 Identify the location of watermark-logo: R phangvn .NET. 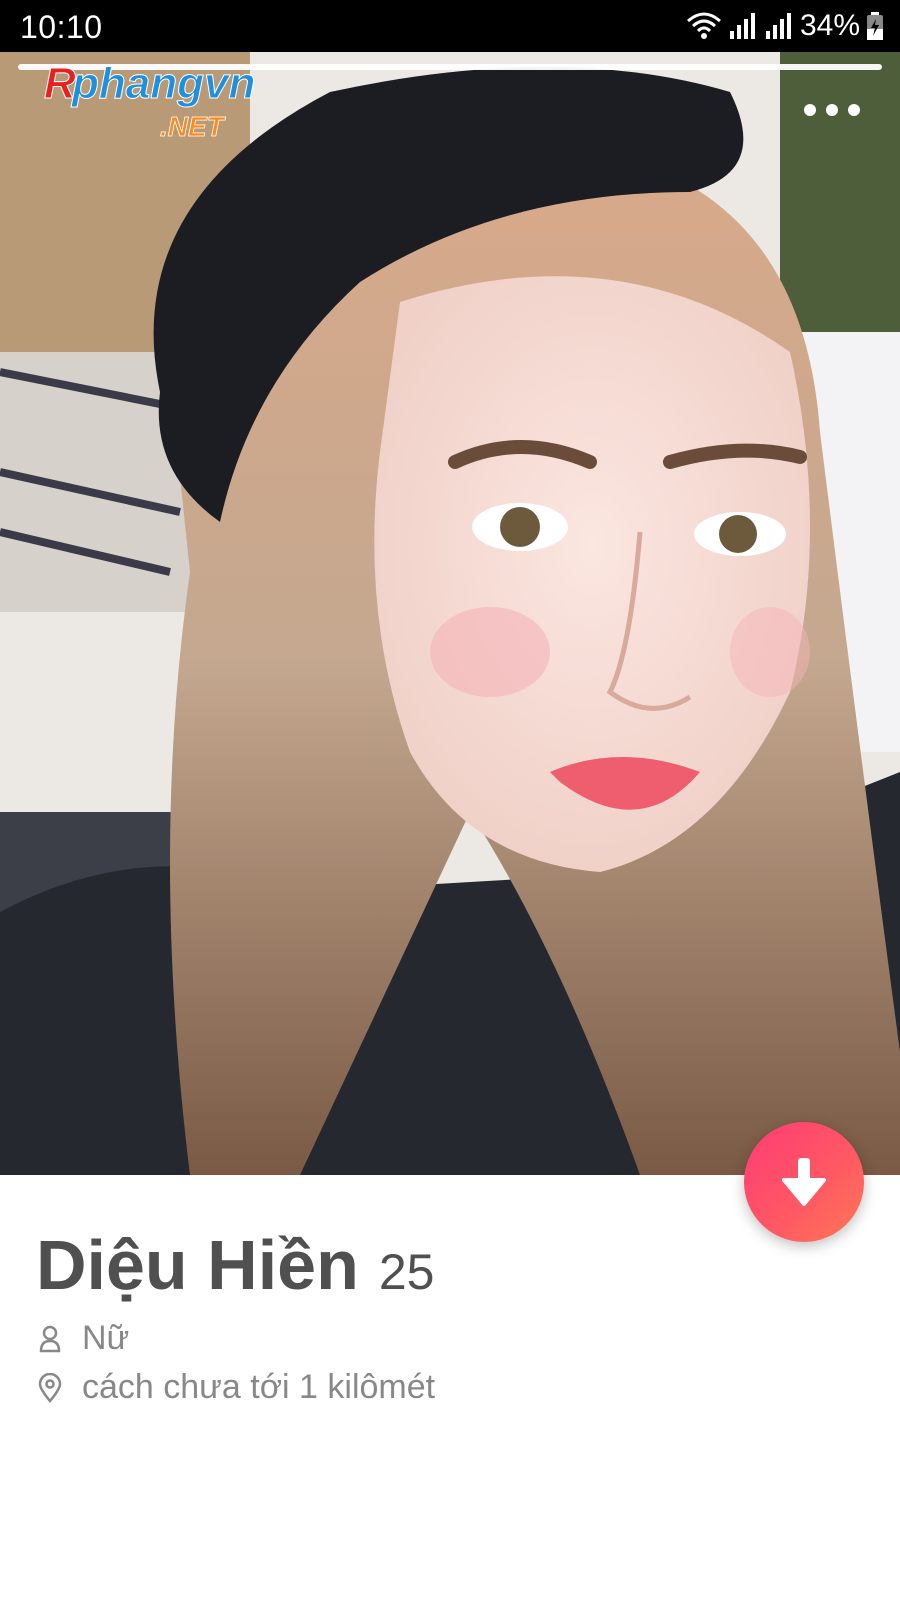
(150, 101).